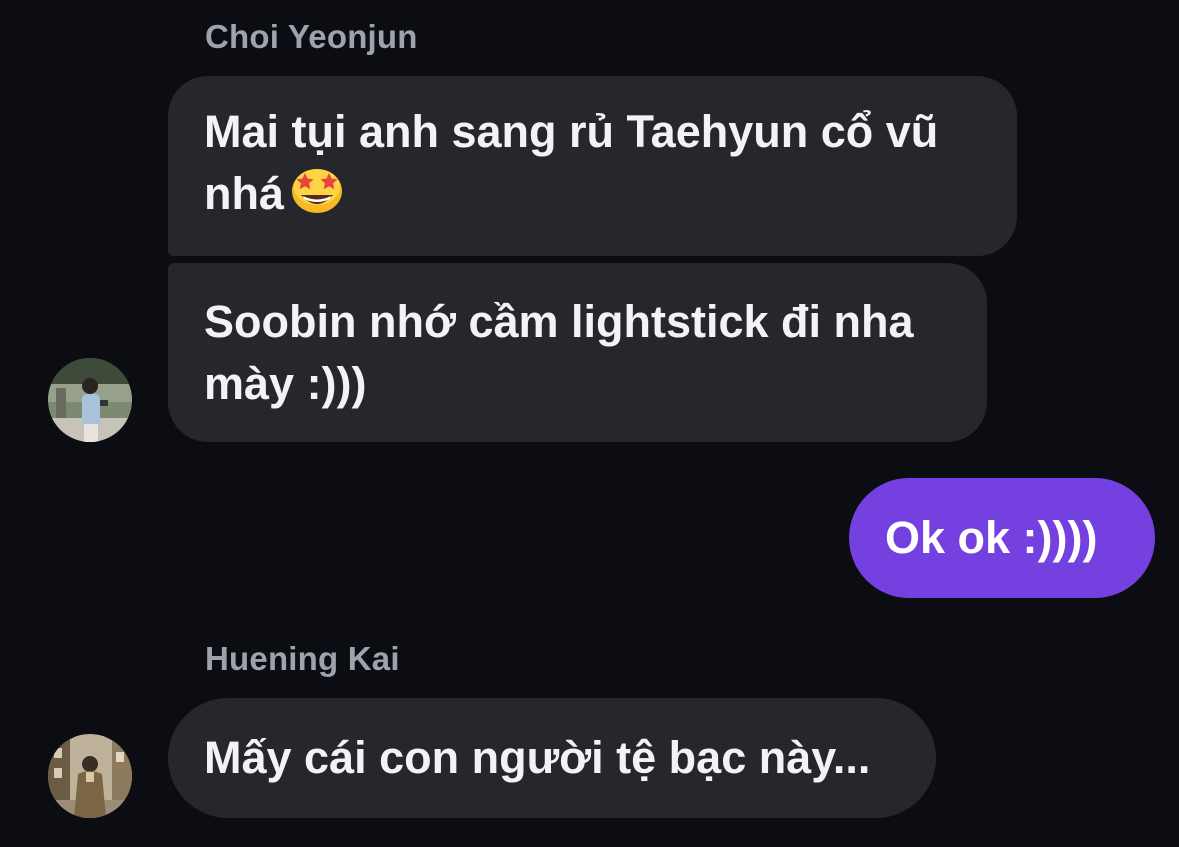 This screenshot has height=847, width=1179. Describe the element at coordinates (302, 658) in the screenshot. I see `sender-name-huening-kai: Huening Kai` at that location.